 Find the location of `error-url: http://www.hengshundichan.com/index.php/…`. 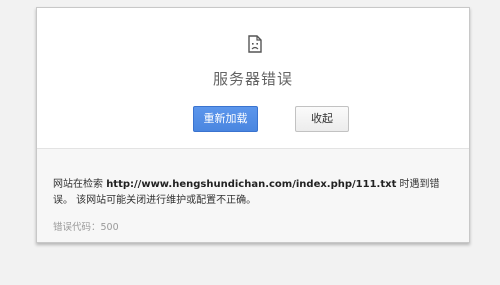

error-url: http://www.hengshundichan.com/index.php/… is located at coordinates (251, 184).